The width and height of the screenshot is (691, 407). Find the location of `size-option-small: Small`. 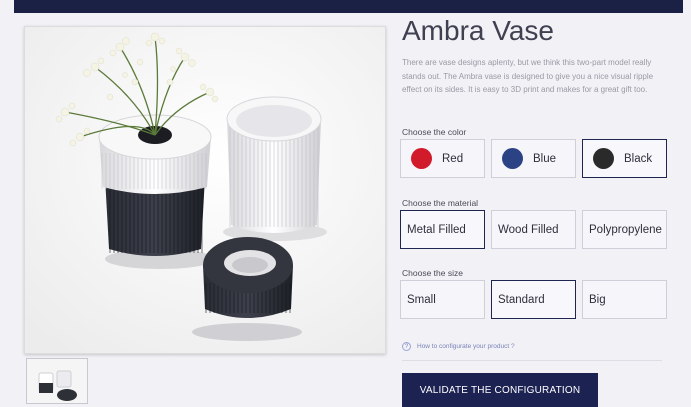

size-option-small: Small is located at coordinates (442, 299).